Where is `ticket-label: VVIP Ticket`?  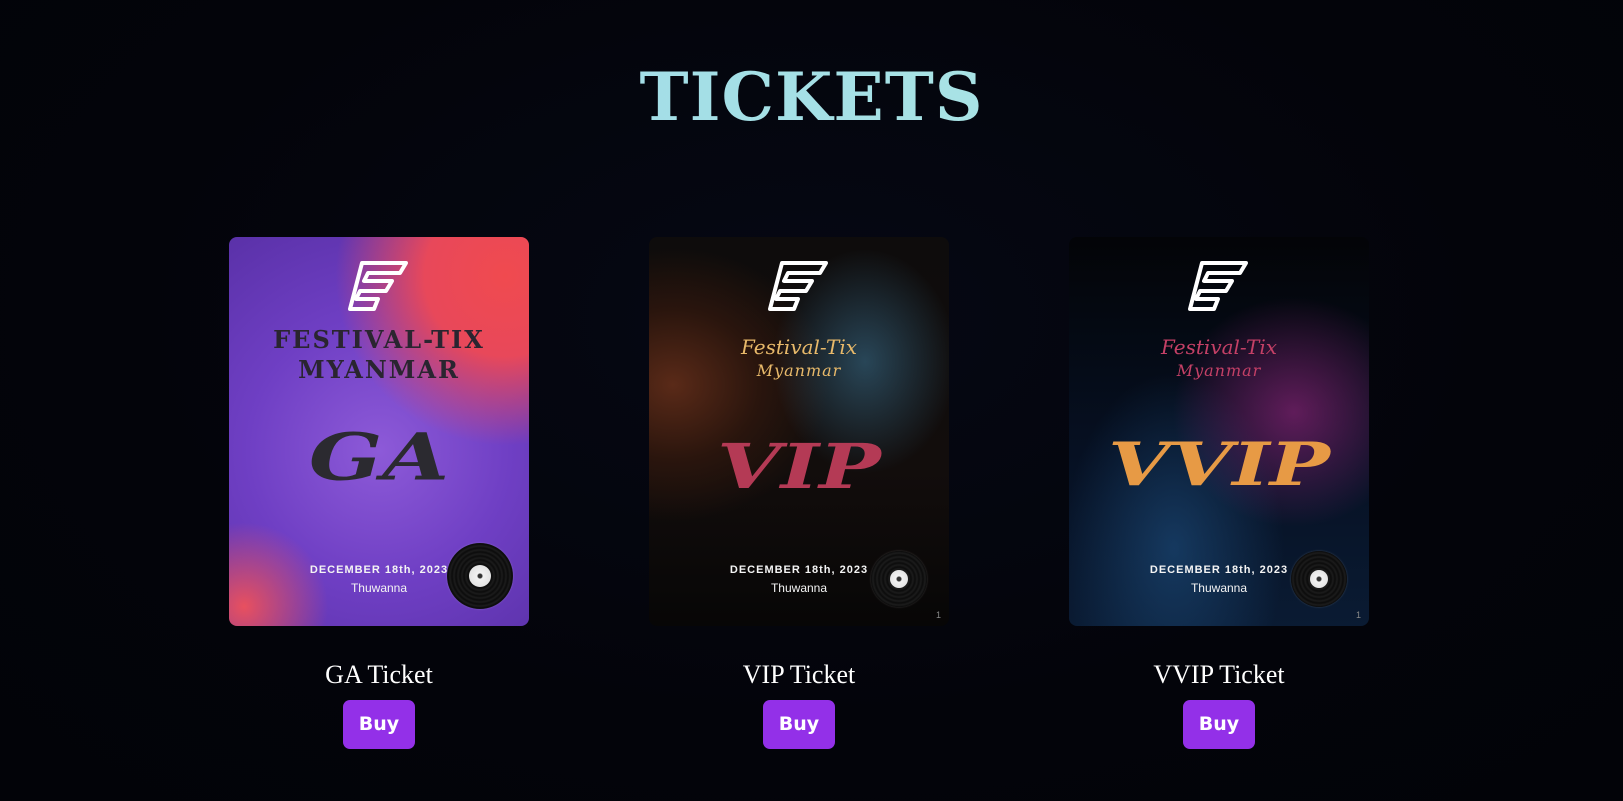 ticket-label: VVIP Ticket is located at coordinates (1219, 674).